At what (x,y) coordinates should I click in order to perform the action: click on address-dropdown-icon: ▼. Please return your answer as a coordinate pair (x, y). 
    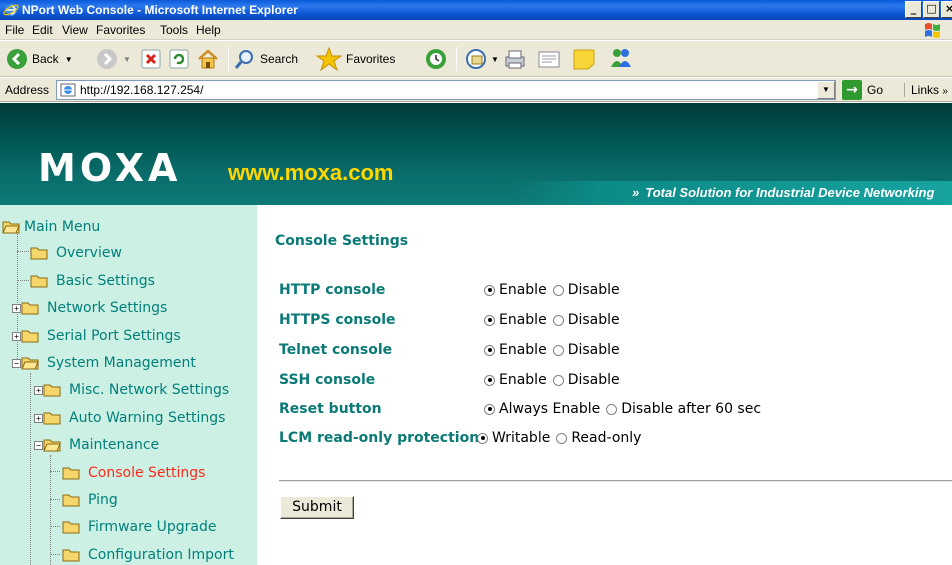
    Looking at the image, I should click on (826, 90).